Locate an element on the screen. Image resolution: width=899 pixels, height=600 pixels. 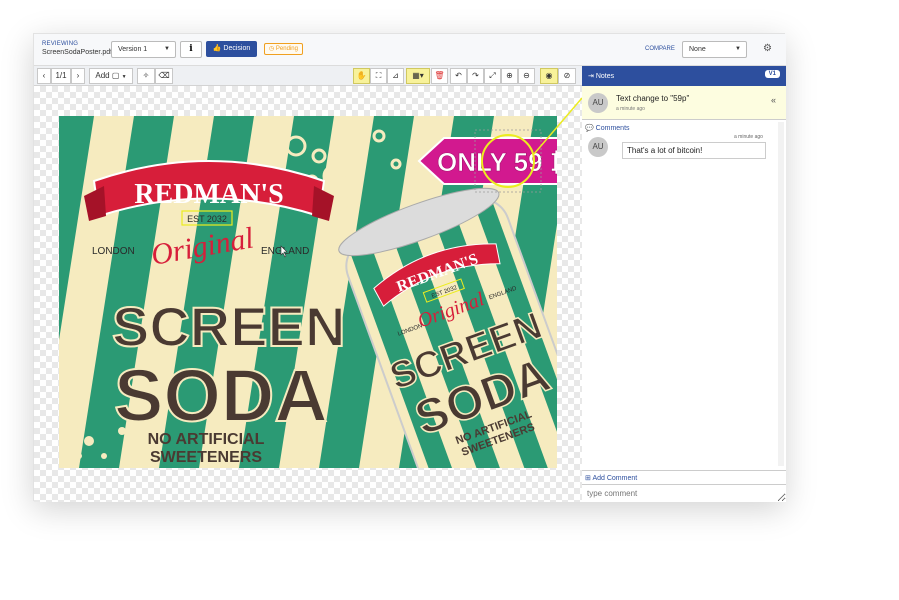
file-name: ScreenSodaPoster.pdf is located at coordinates (77, 52).